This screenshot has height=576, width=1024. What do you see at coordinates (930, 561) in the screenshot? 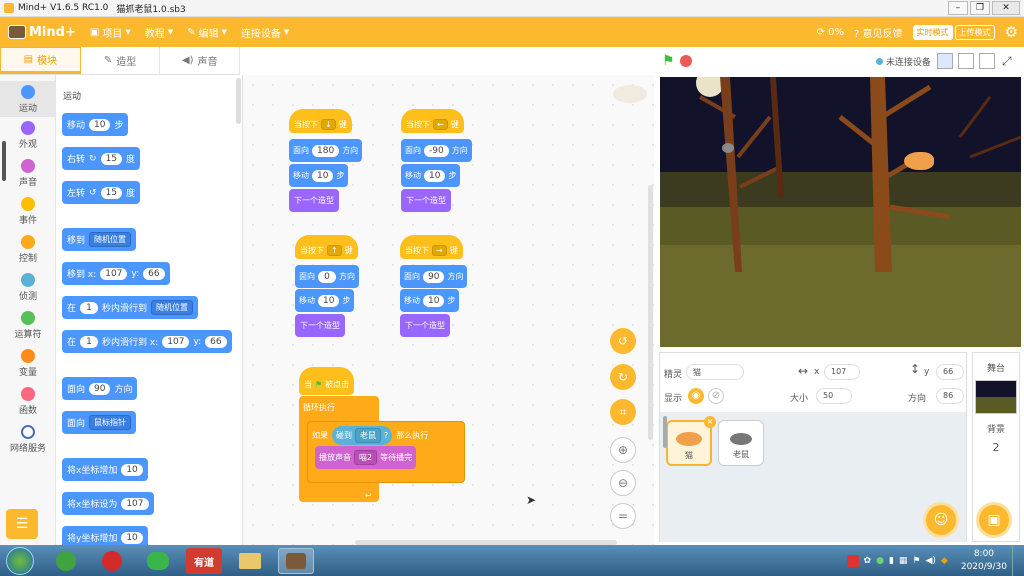
I see `tray-volume-icon: ◀)` at bounding box center [930, 561].